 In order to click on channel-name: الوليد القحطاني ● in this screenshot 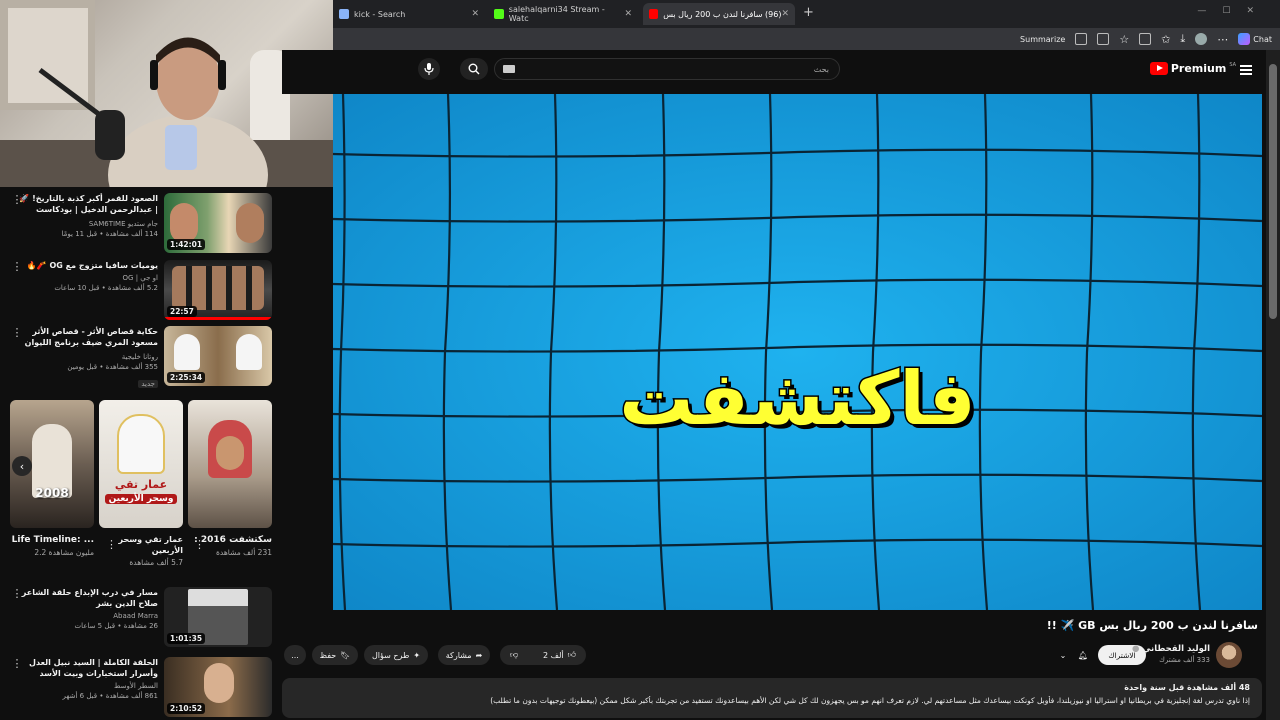, I will do `click(1171, 649)`.